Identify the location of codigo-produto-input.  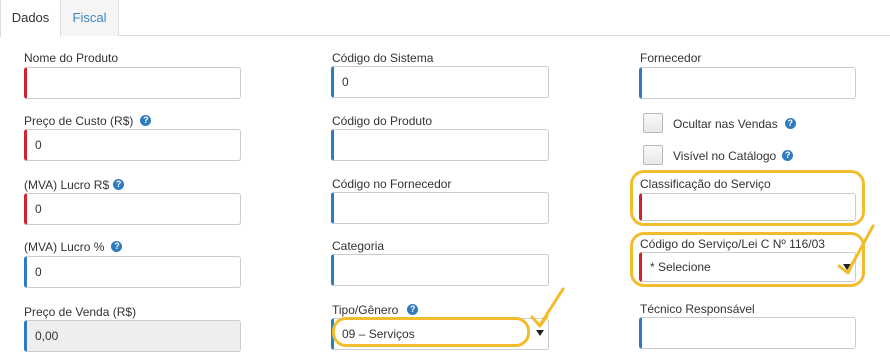
(440, 145).